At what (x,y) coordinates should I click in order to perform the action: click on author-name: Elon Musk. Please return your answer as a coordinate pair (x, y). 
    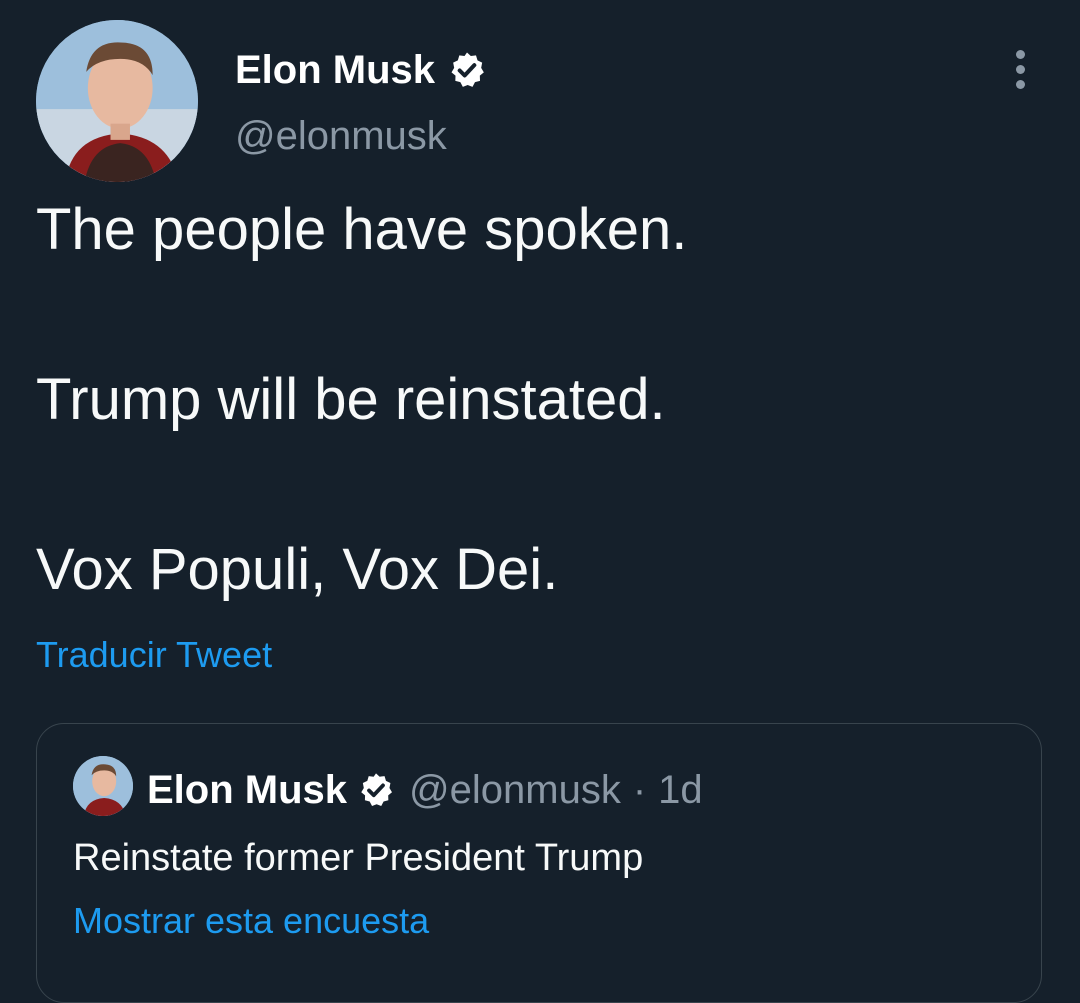
    Looking at the image, I should click on (335, 70).